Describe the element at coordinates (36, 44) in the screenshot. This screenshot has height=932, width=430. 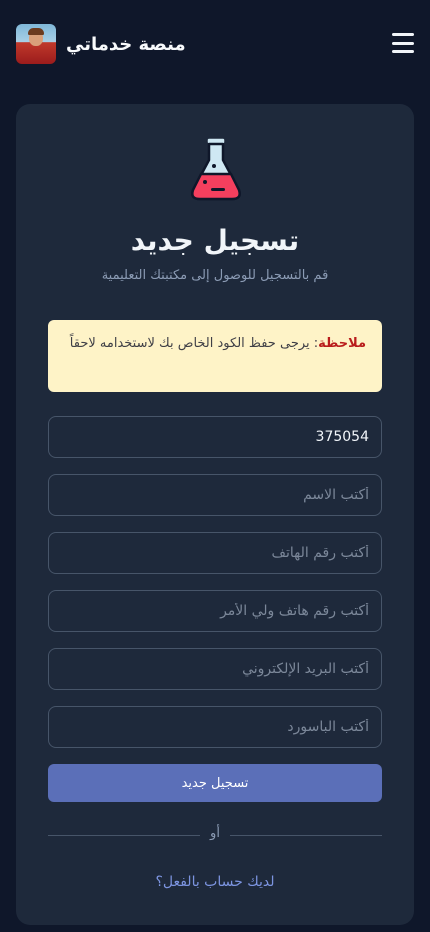
I see `avatar` at that location.